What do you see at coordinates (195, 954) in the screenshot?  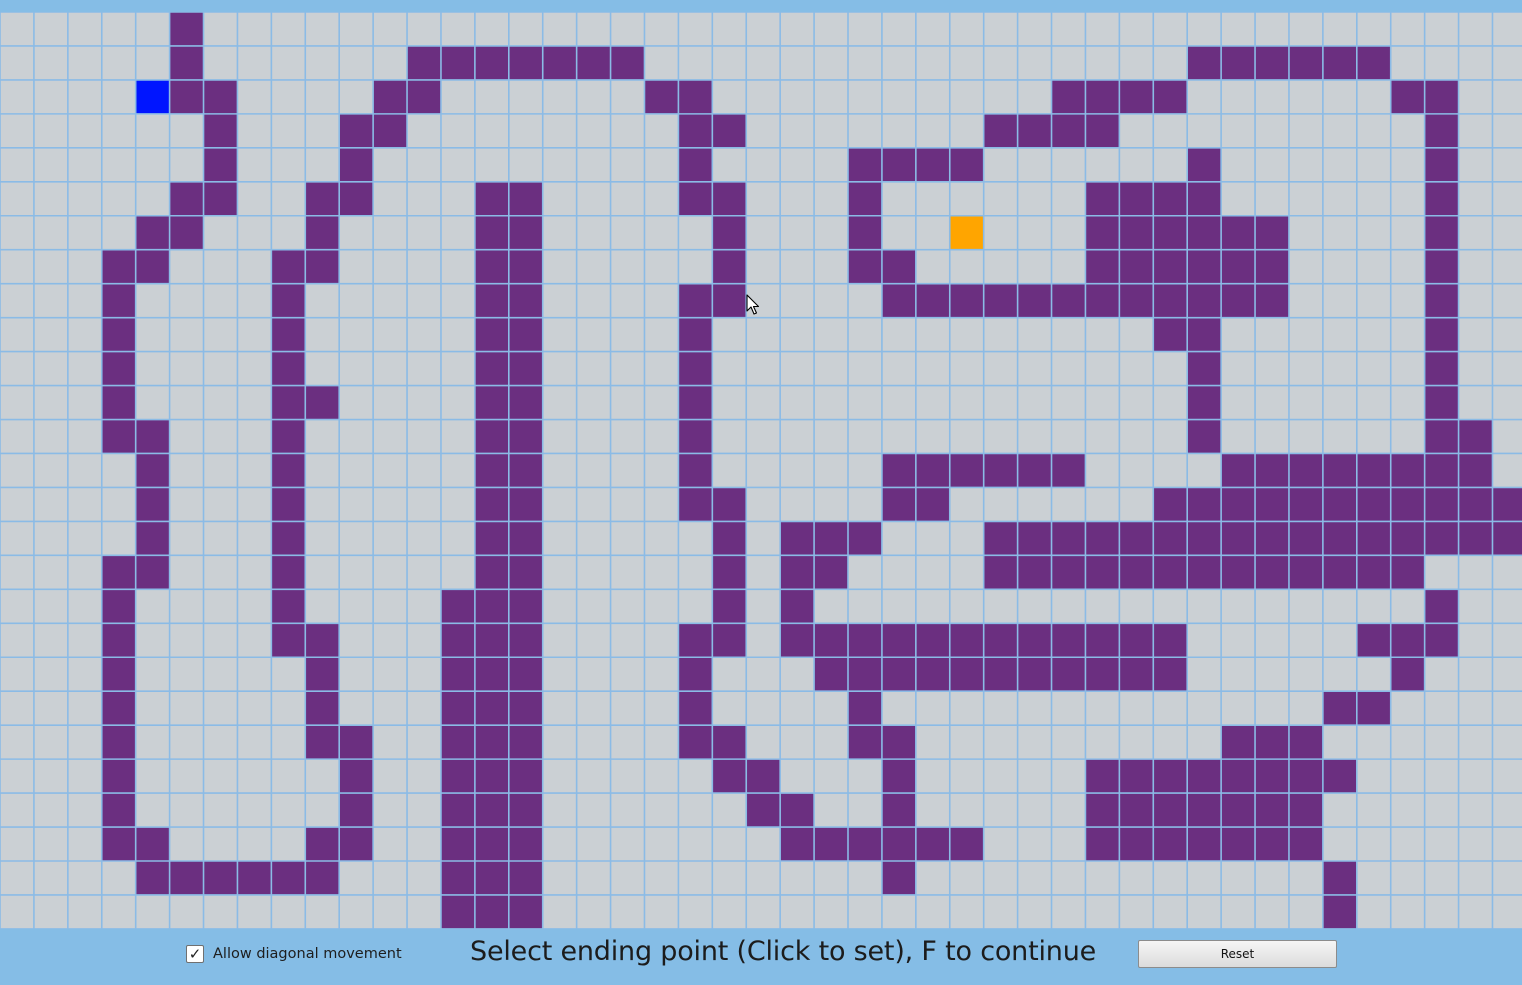 I see `allow-diagonal-checkbox: ✓` at bounding box center [195, 954].